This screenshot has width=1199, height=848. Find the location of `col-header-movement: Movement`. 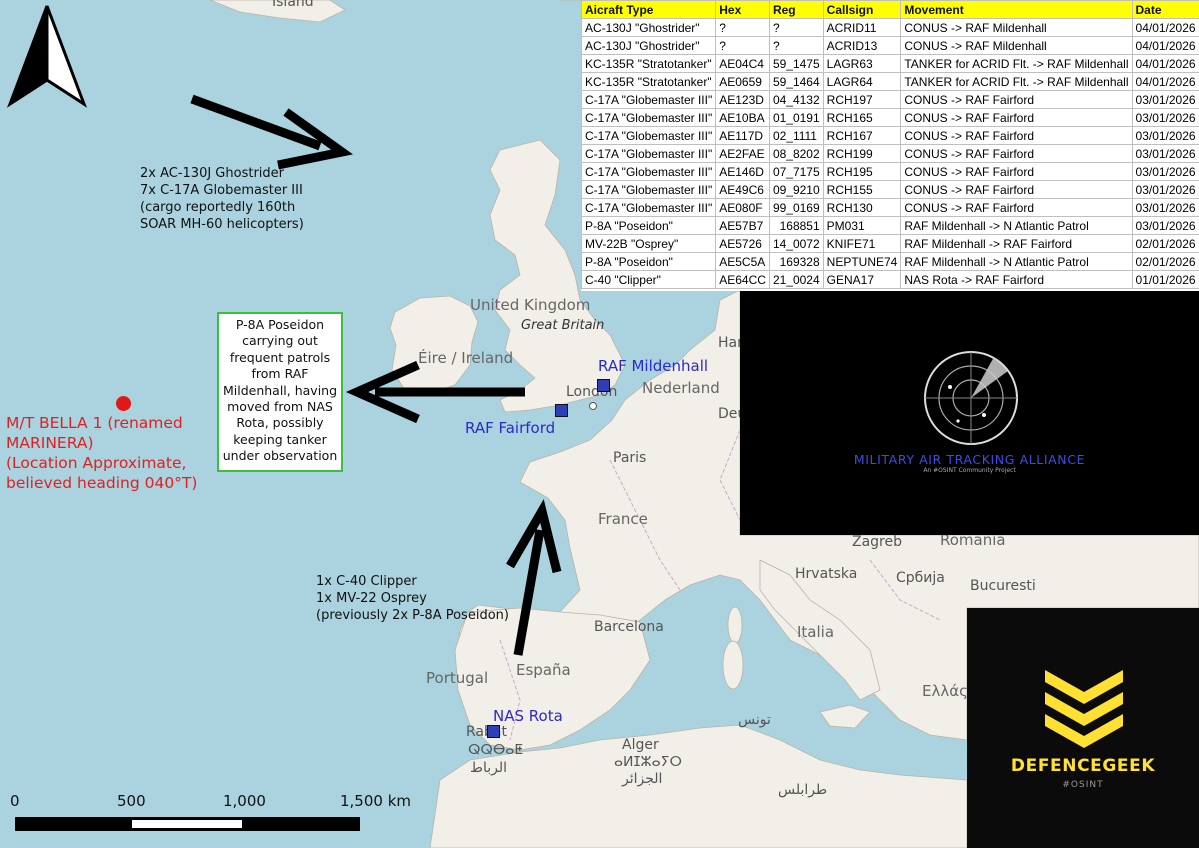

col-header-movement: Movement is located at coordinates (1016, 9).